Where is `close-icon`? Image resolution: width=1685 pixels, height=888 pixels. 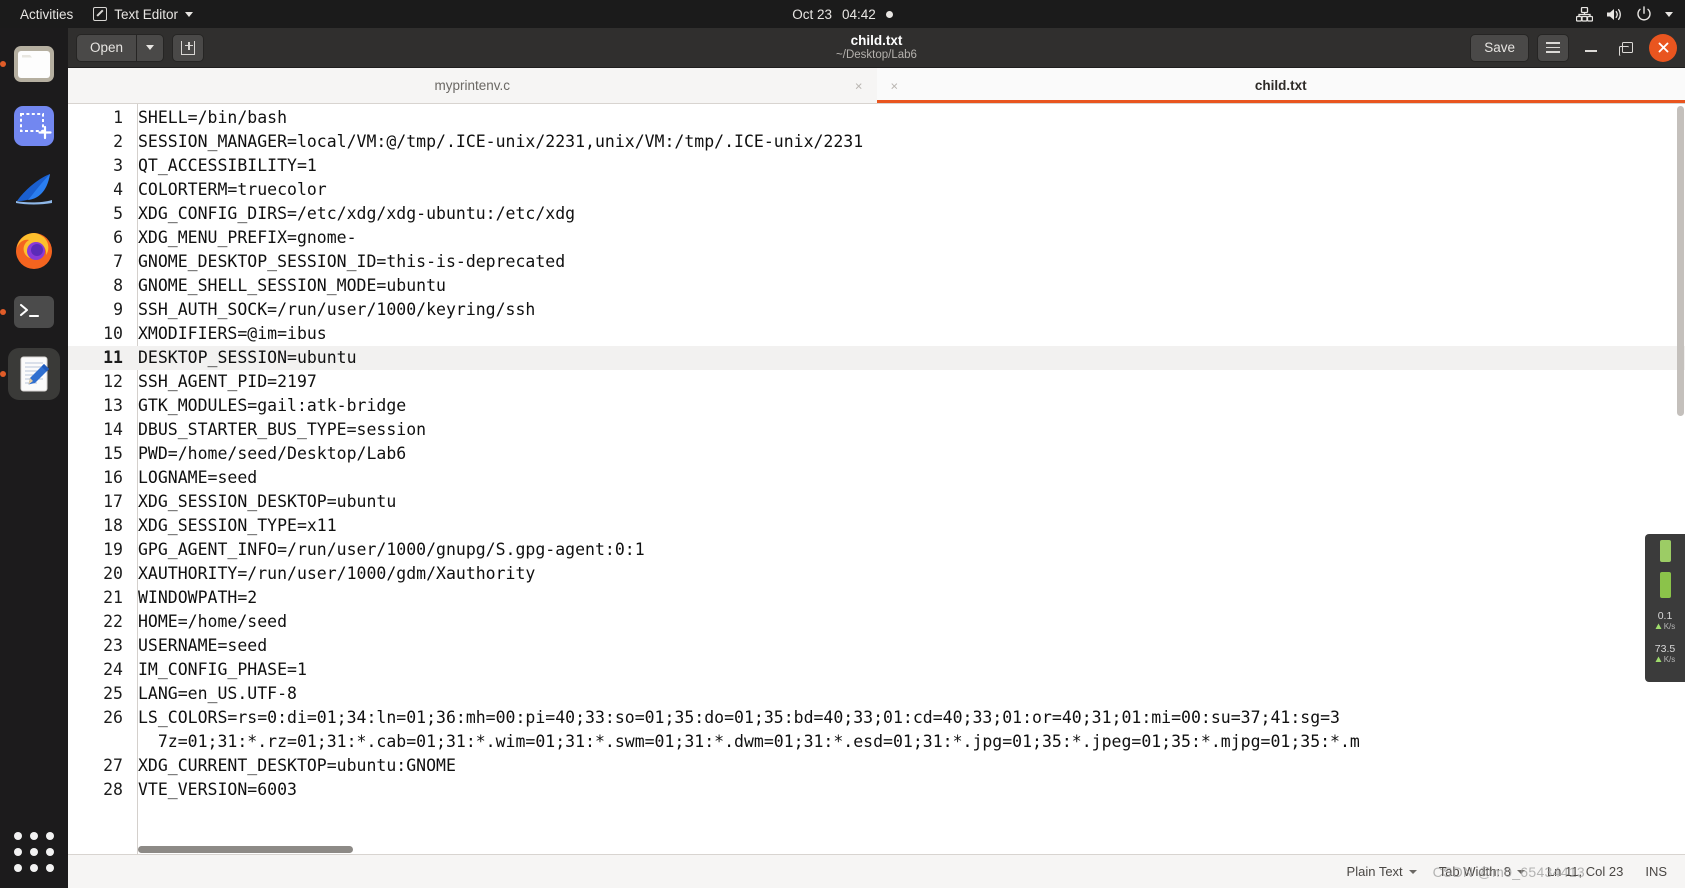 close-icon is located at coordinates (1663, 47).